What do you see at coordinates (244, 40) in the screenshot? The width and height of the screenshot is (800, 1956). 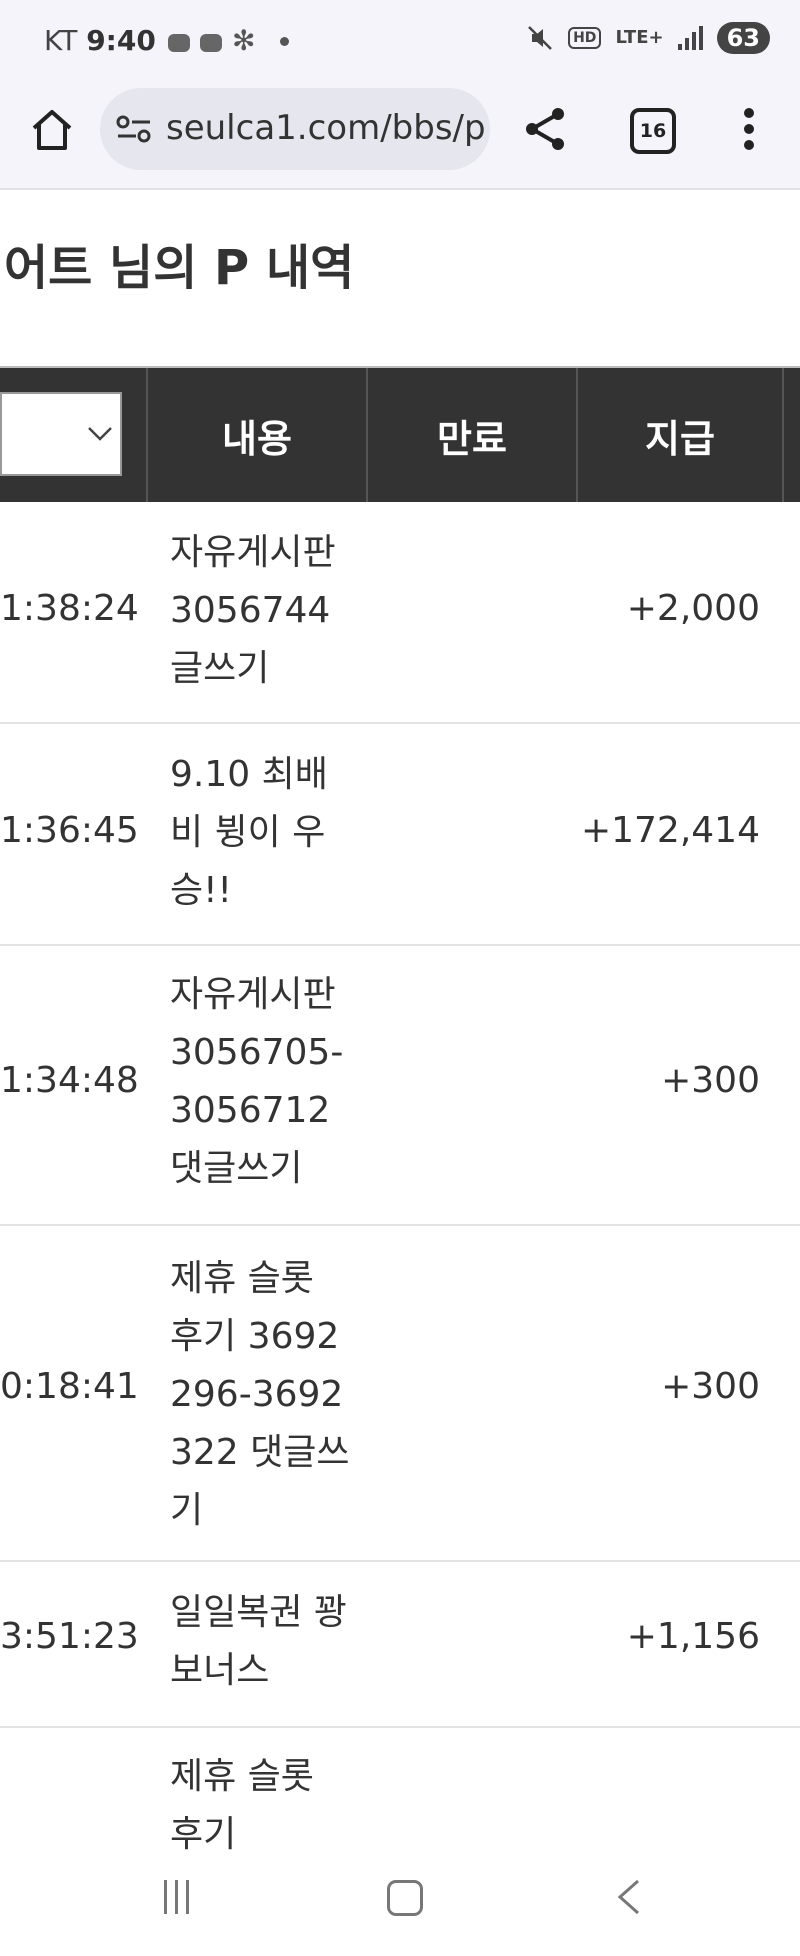 I see `snowflake-icon: ✻` at bounding box center [244, 40].